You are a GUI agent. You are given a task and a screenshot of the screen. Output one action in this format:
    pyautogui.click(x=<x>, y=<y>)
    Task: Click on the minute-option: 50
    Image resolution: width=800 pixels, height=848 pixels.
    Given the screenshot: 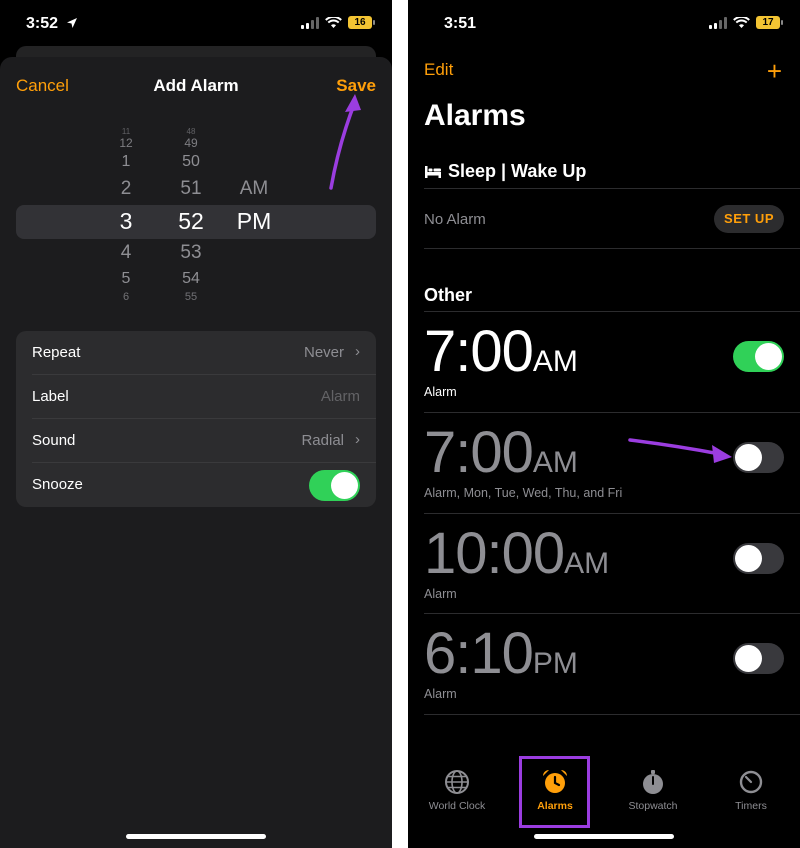 What is the action you would take?
    pyautogui.click(x=191, y=162)
    